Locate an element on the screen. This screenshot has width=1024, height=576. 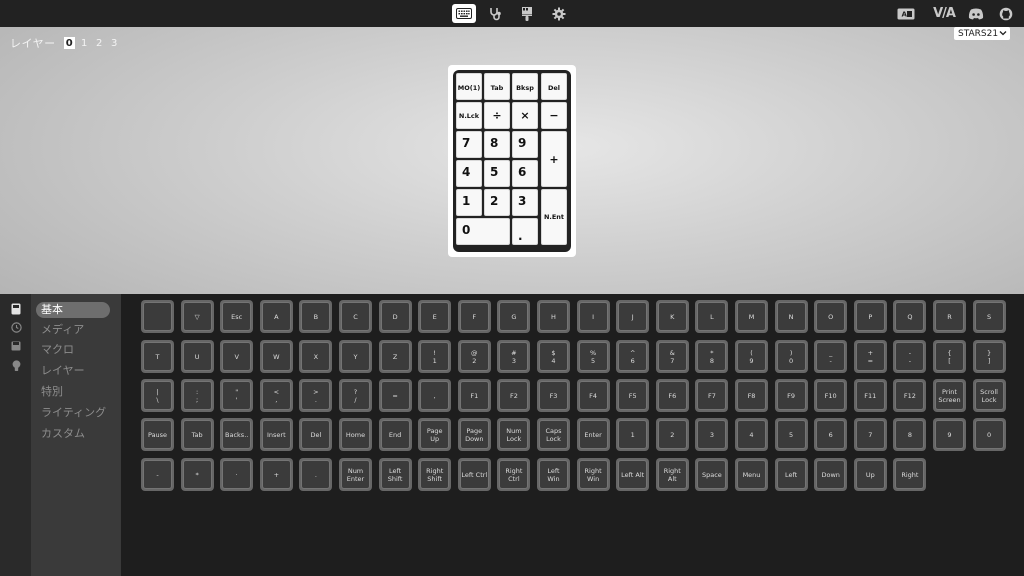
category-macro: マクロ is located at coordinates (73, 350).